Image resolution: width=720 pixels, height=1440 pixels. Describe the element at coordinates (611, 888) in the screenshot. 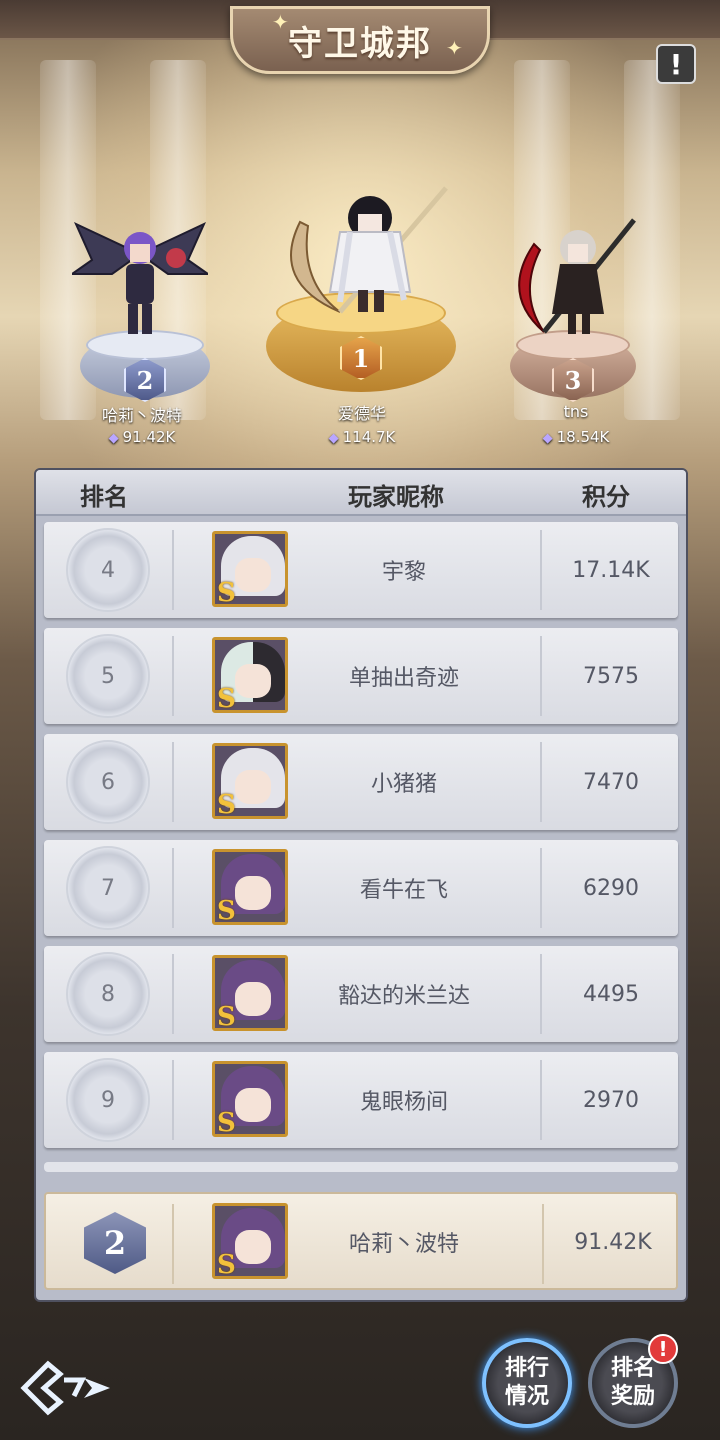

I see `row-score: 6290` at that location.